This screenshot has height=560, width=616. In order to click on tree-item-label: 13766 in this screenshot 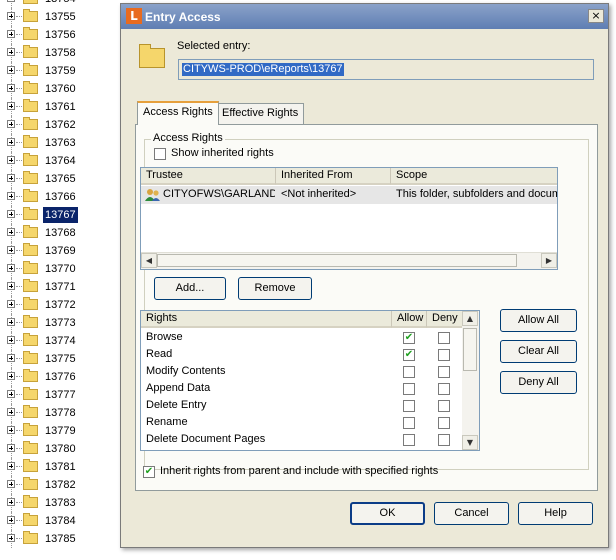, I will do `click(60, 197)`.